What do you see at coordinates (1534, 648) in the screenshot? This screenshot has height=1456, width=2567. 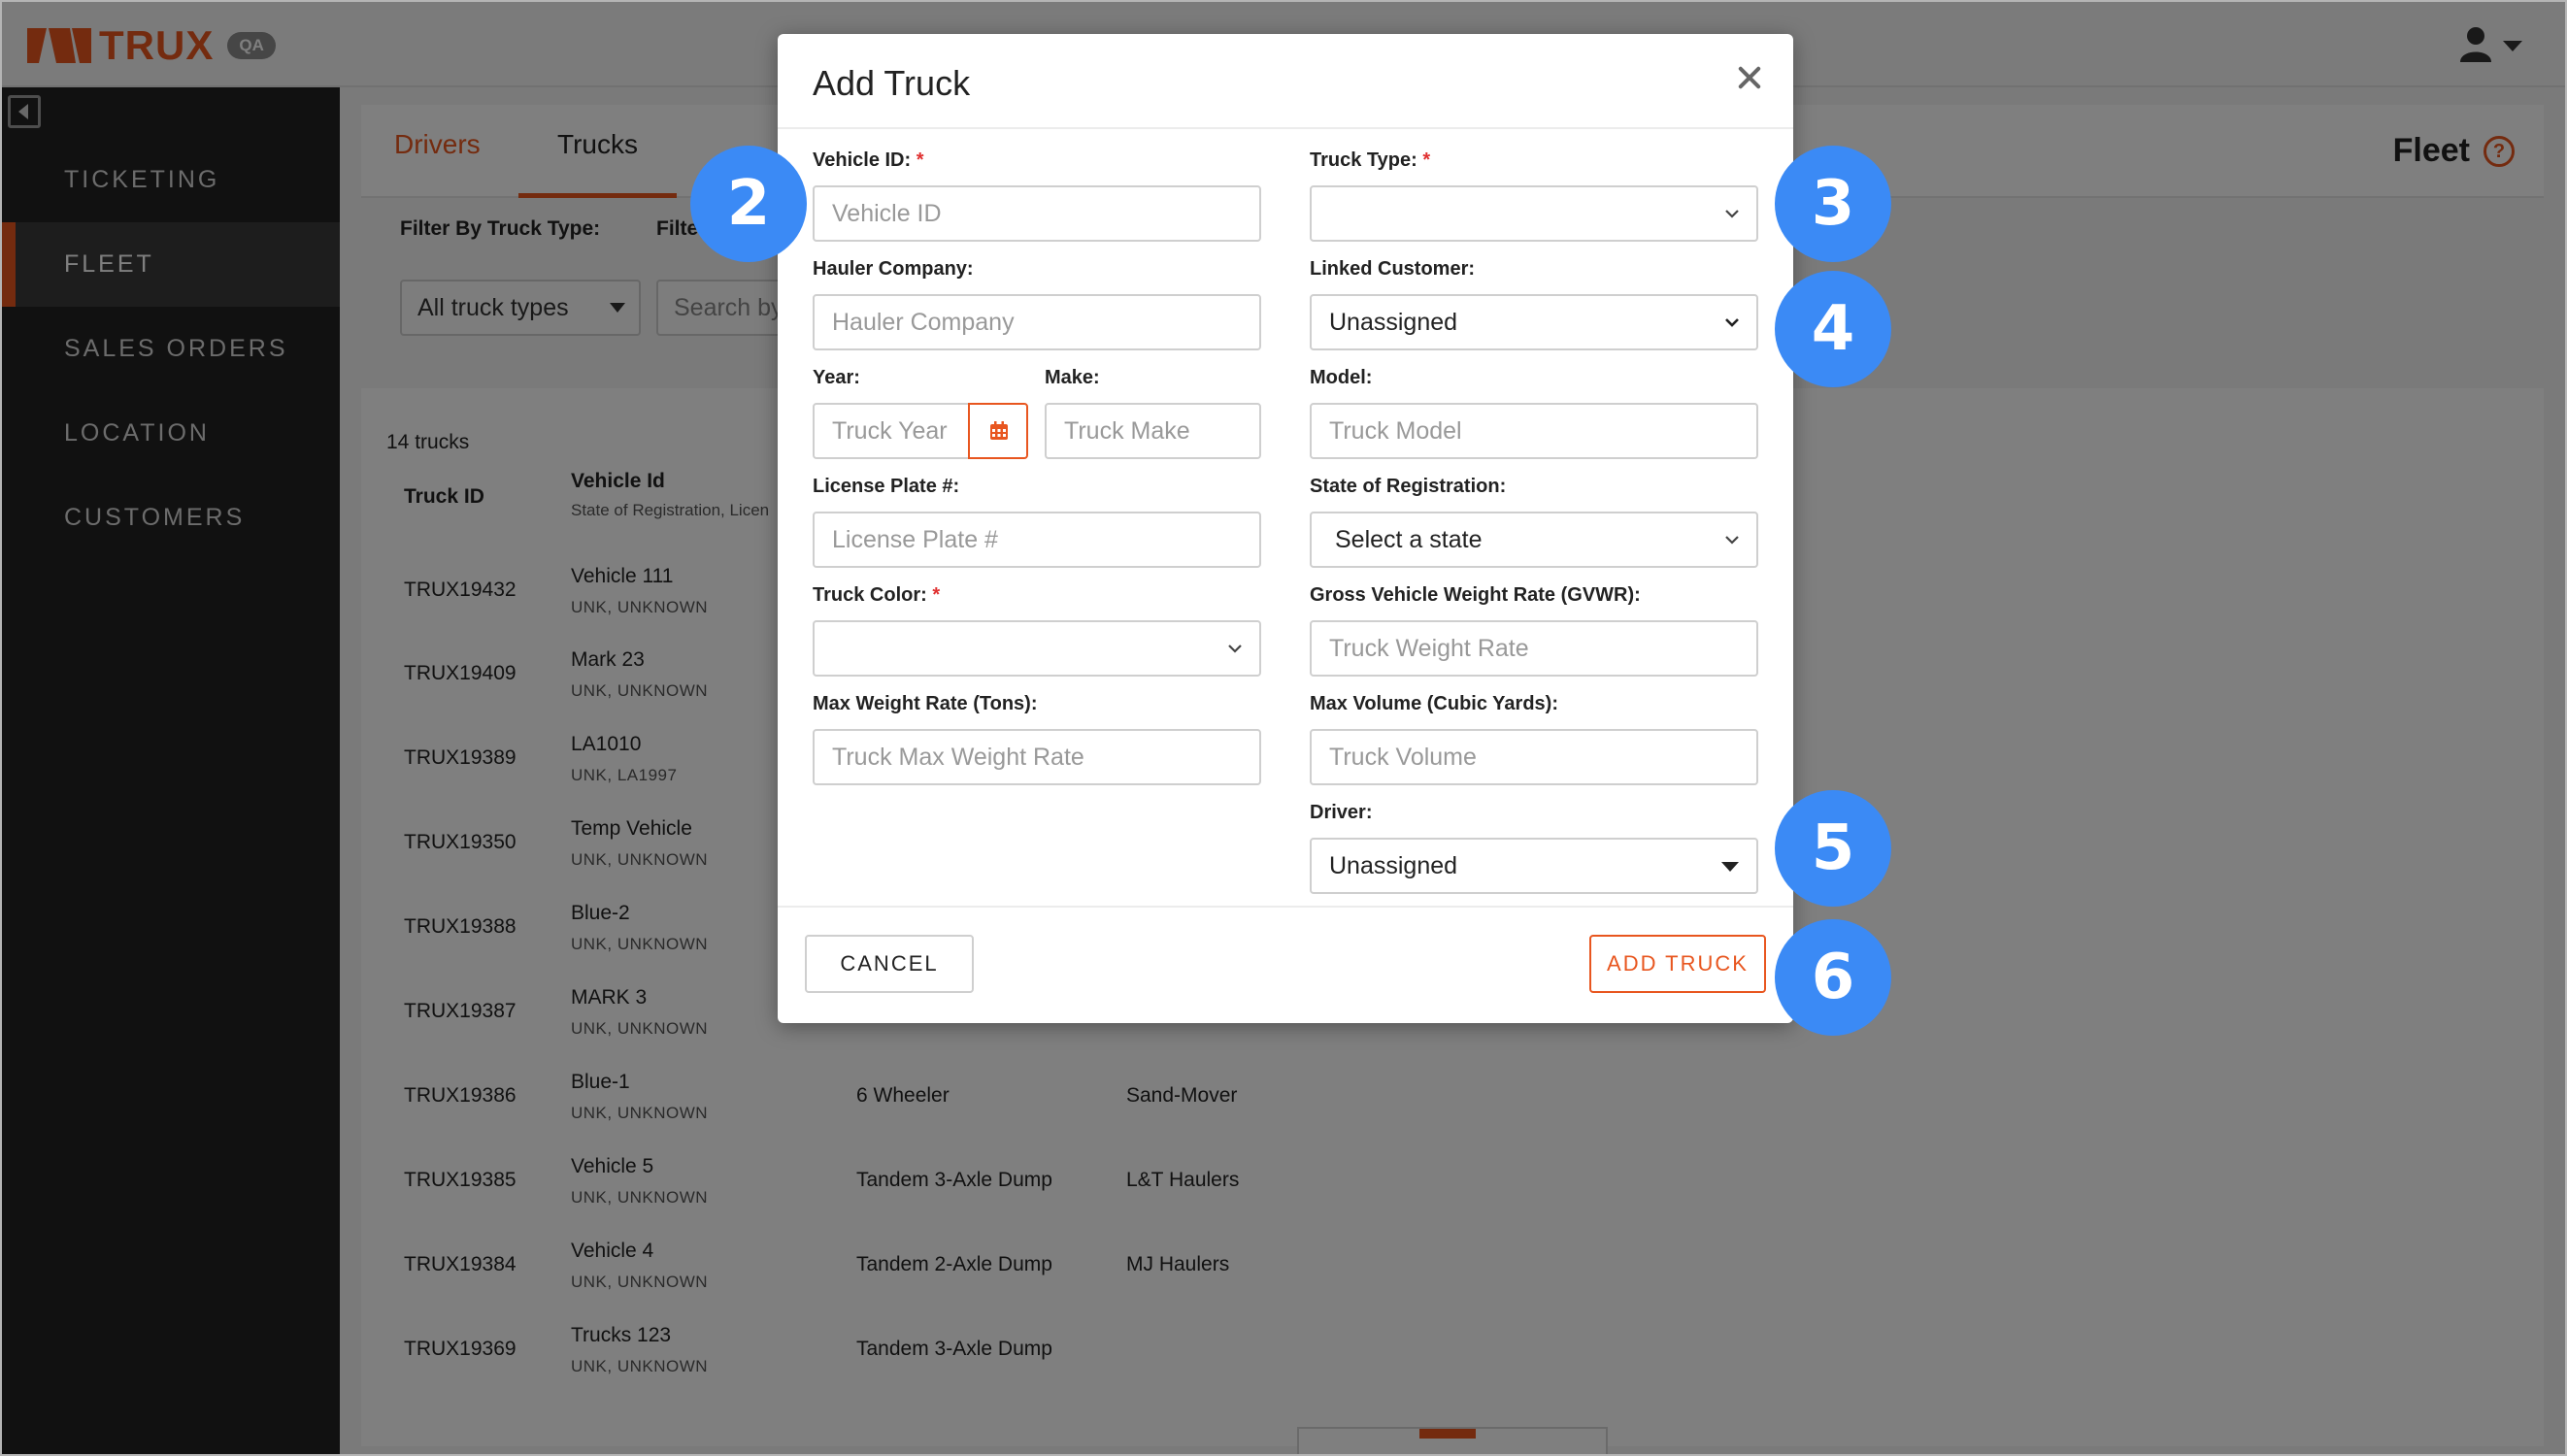 I see `gvwr-input: Truck Weight Rate` at bounding box center [1534, 648].